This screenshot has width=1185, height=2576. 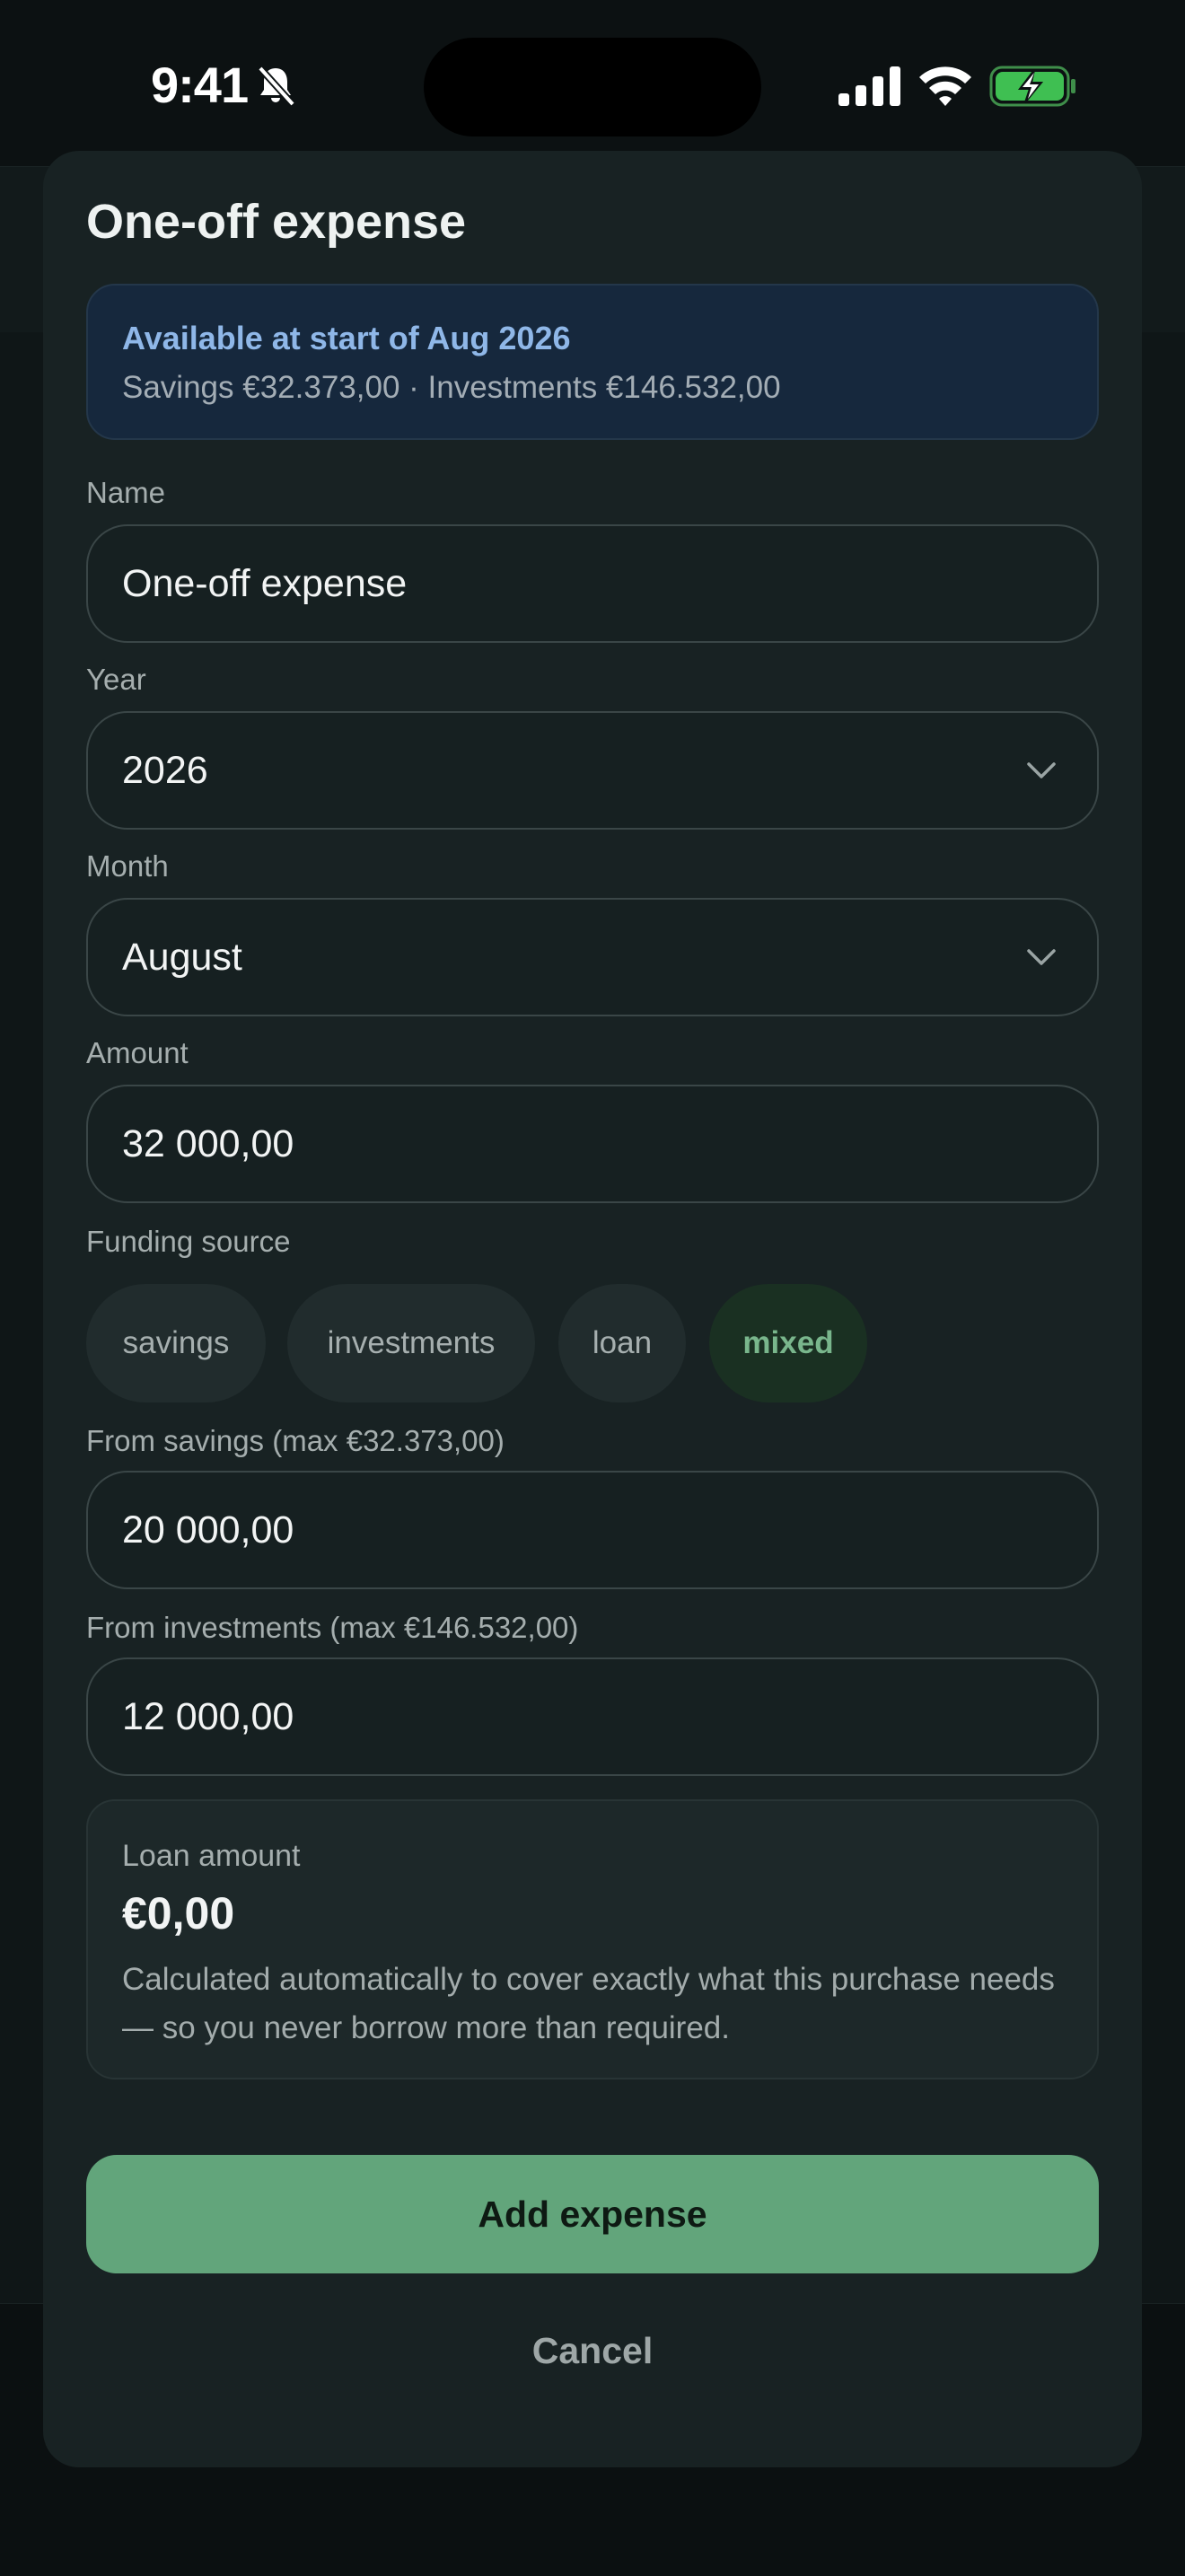 What do you see at coordinates (869, 86) in the screenshot?
I see `cellular-signal-icon` at bounding box center [869, 86].